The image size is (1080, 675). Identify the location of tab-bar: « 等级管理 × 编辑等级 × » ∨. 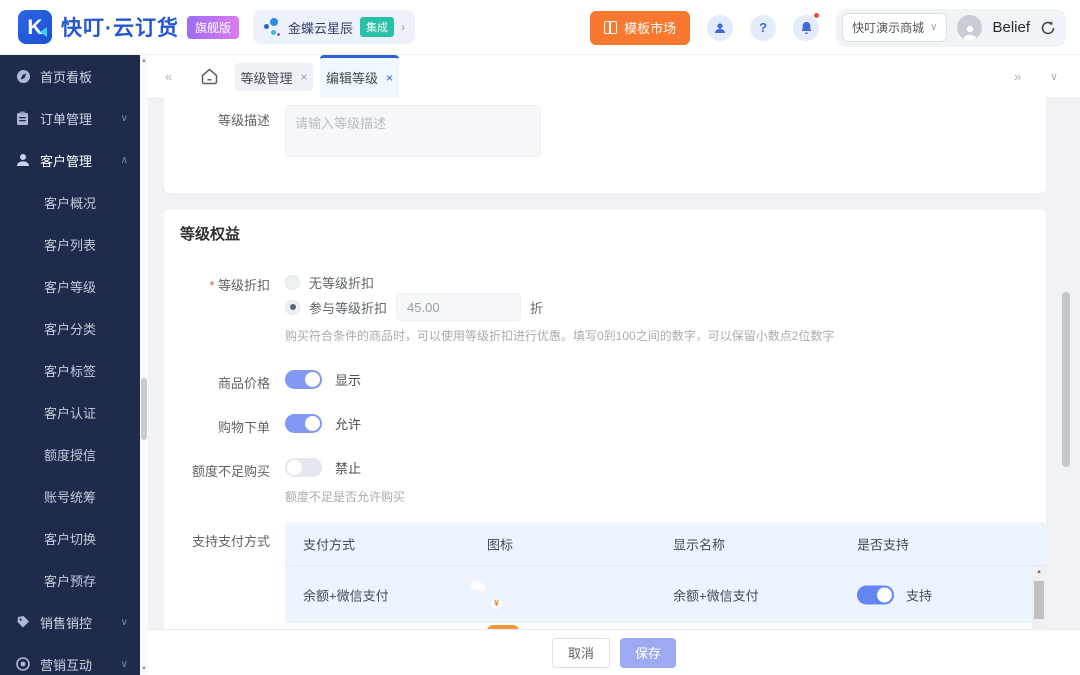
(614, 76).